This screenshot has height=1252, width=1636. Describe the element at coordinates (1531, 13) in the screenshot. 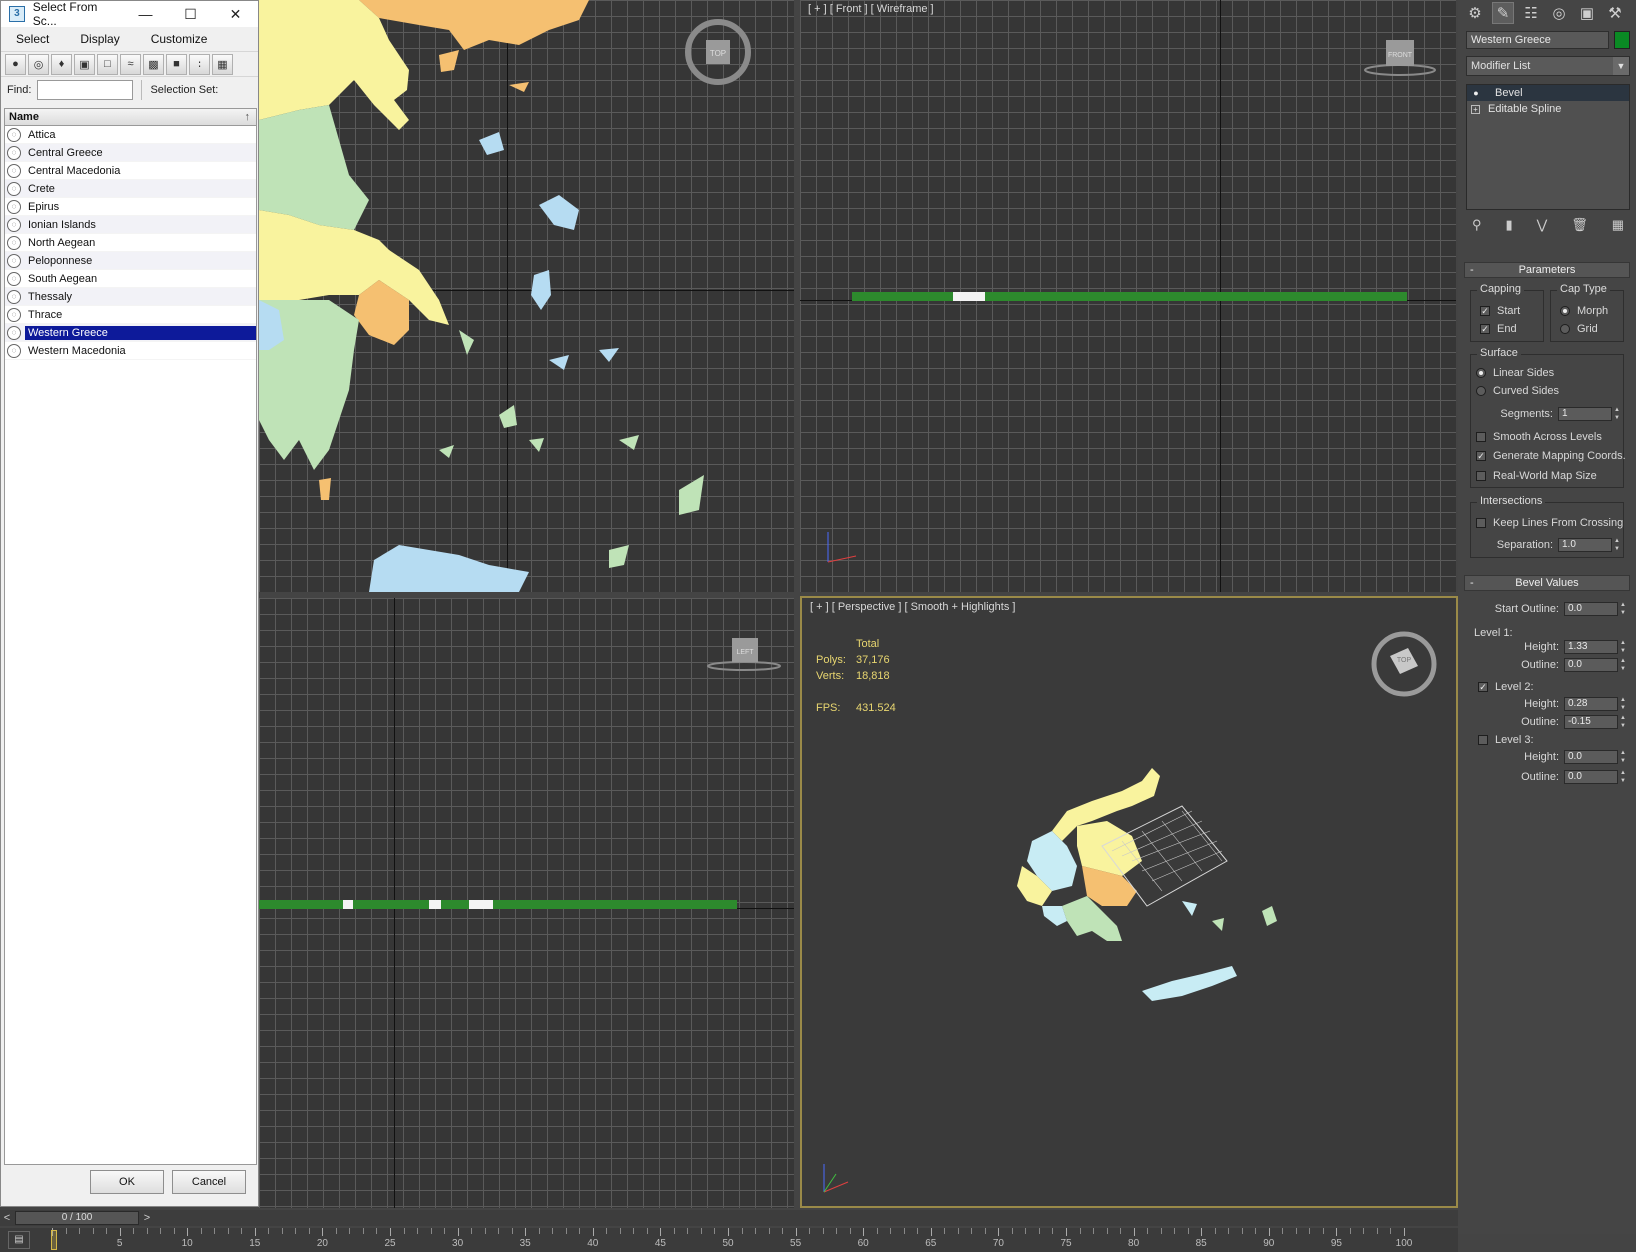

I see `hierarchy-tab-icon: ☷` at that location.